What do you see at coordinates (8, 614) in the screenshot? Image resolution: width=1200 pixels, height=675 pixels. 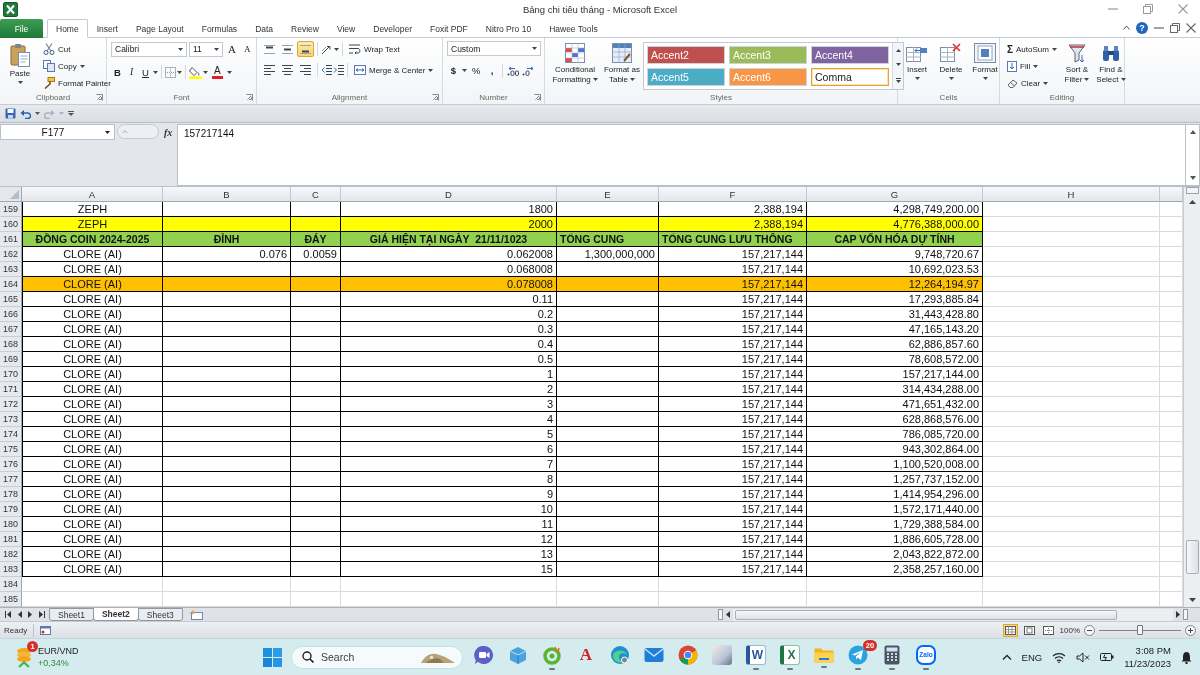 I see `first-sheet-arrow-icon` at bounding box center [8, 614].